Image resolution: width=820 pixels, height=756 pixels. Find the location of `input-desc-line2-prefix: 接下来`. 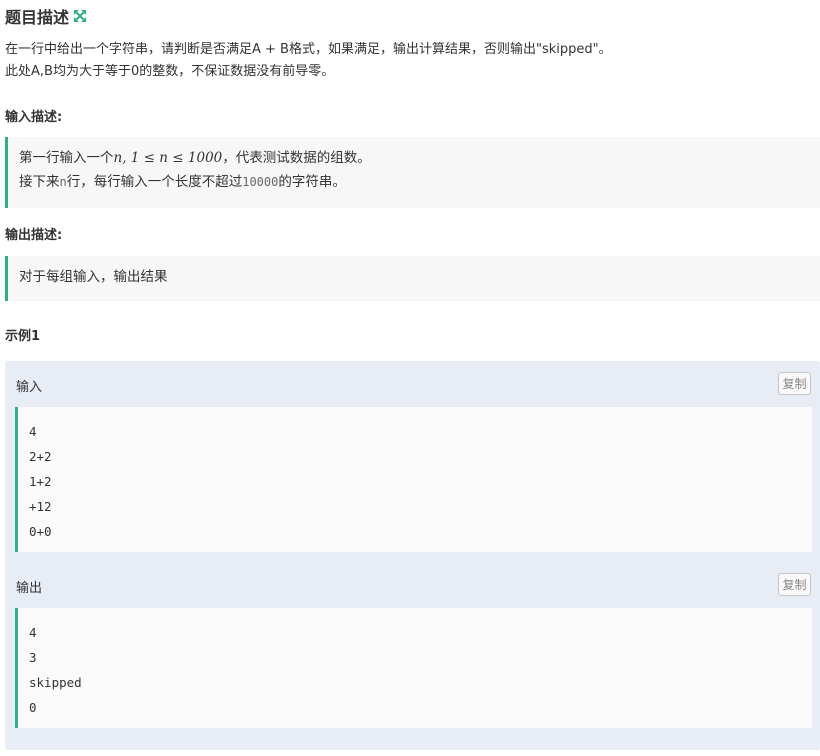

input-desc-line2-prefix: 接下来 is located at coordinates (39, 182).